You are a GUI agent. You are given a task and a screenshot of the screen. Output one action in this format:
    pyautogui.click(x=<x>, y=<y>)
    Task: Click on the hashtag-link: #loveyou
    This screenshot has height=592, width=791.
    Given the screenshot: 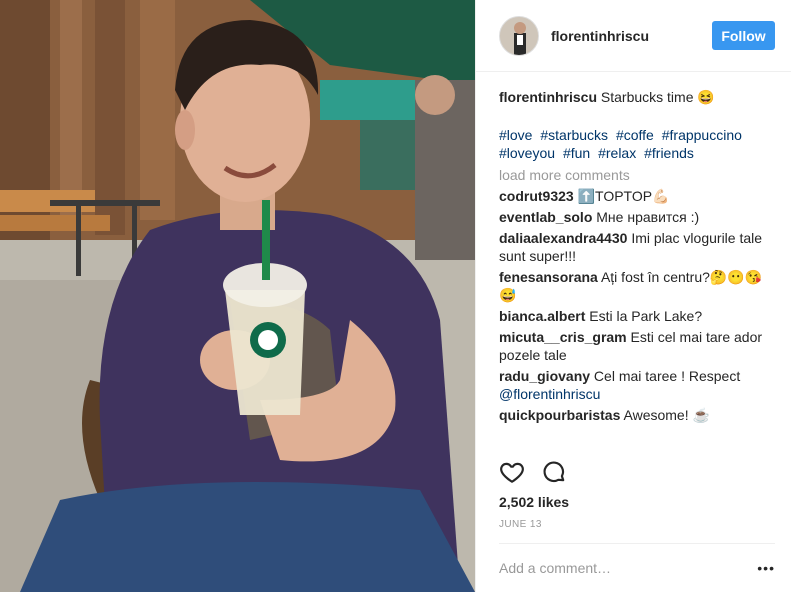 What is the action you would take?
    pyautogui.click(x=527, y=153)
    